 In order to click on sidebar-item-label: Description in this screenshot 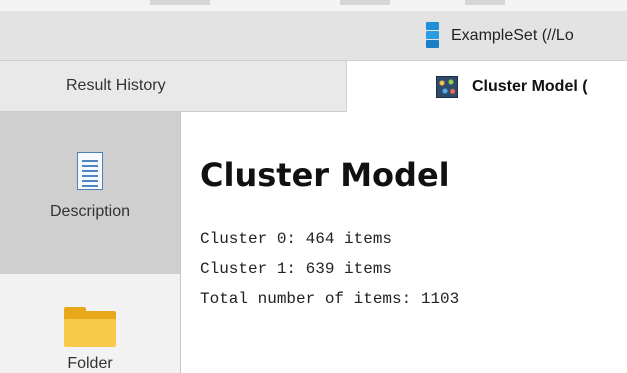, I will do `click(90, 211)`.